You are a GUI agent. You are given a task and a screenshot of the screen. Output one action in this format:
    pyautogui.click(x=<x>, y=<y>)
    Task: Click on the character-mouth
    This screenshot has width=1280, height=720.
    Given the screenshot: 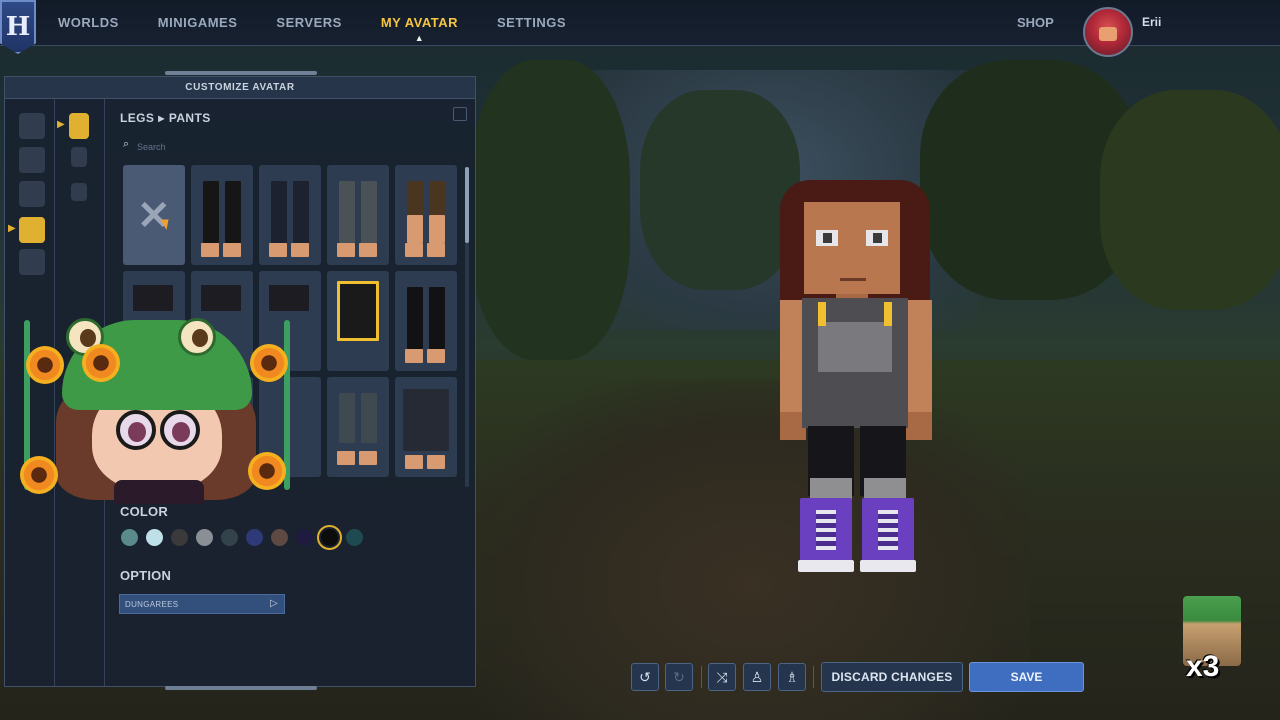 What is the action you would take?
    pyautogui.click(x=853, y=279)
    